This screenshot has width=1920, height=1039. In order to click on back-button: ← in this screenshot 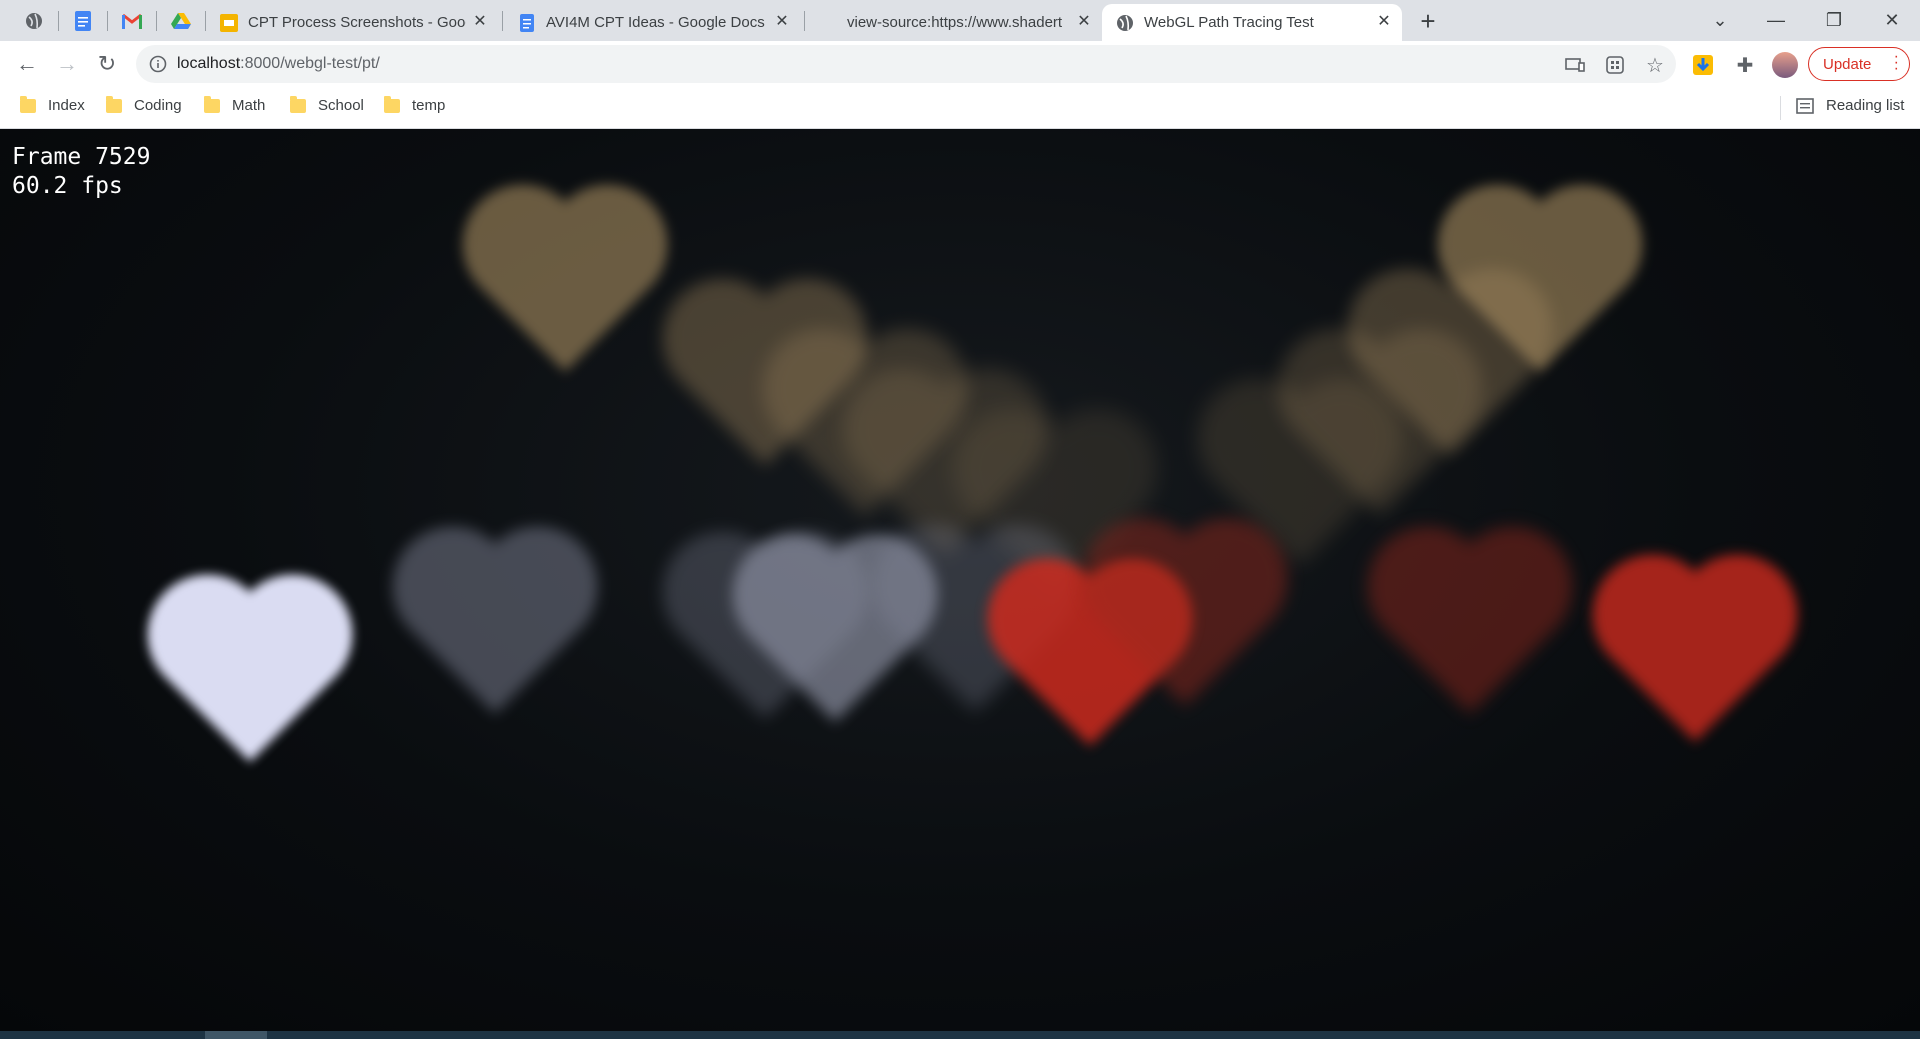, I will do `click(27, 64)`.